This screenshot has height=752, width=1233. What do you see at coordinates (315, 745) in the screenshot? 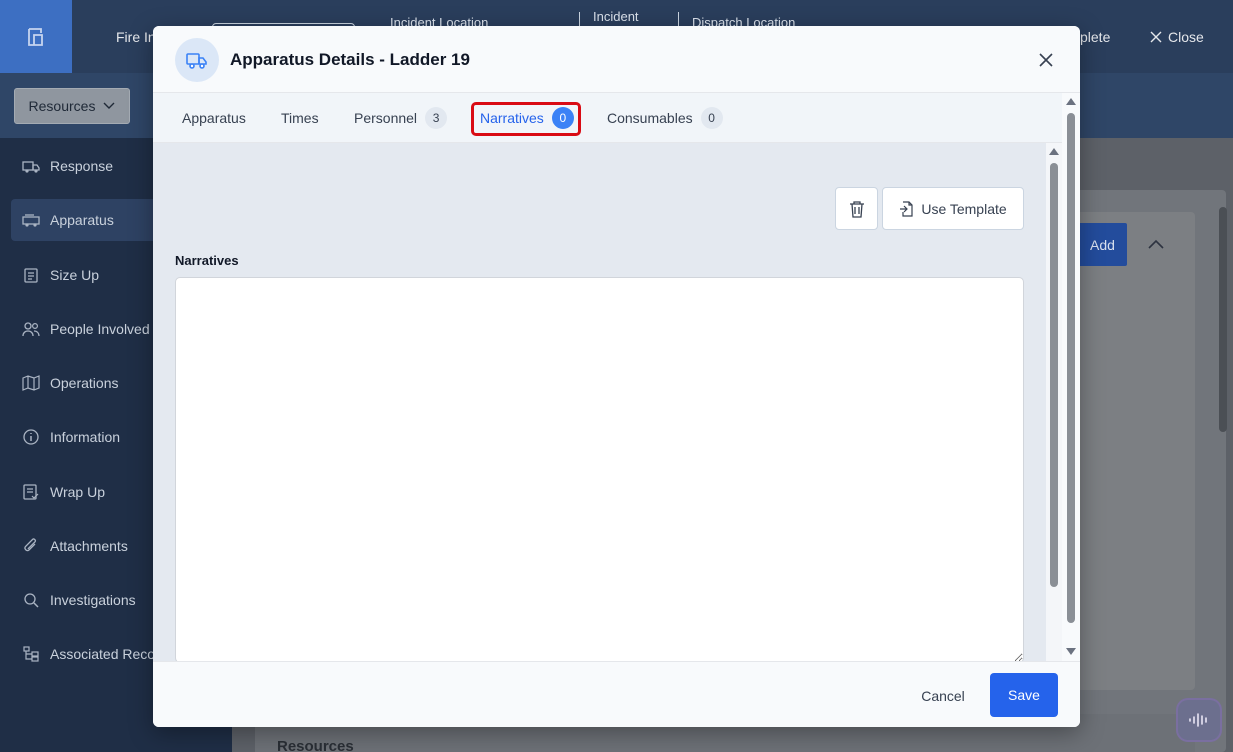
I see `section-title: Resources` at bounding box center [315, 745].